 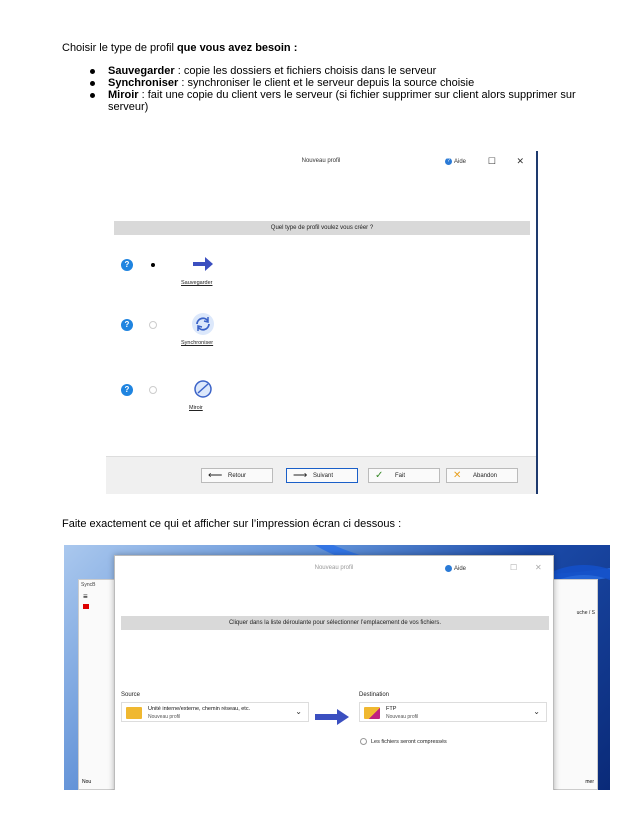 What do you see at coordinates (237, 475) in the screenshot?
I see `retour-button: ⟵ Retour` at bounding box center [237, 475].